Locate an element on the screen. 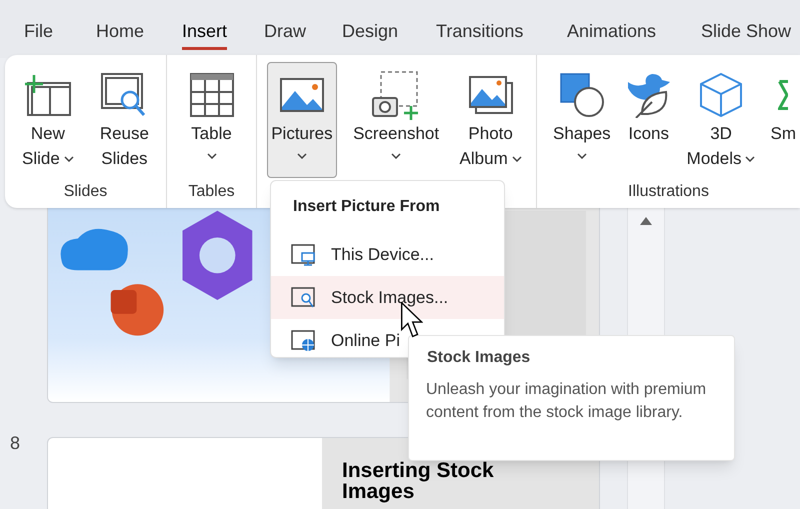 This screenshot has width=800, height=509. button-label-line: Models is located at coordinates (714, 159).